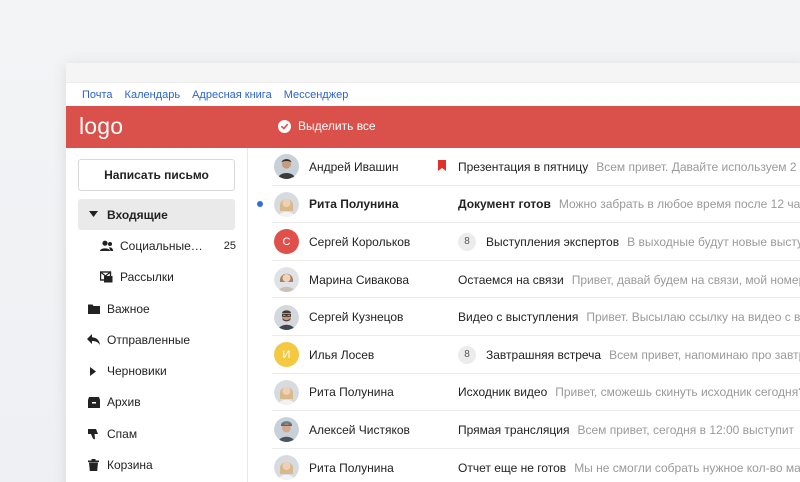 The width and height of the screenshot is (800, 482). What do you see at coordinates (687, 467) in the screenshot?
I see `message-snippet: Мы не смогли собрать нужное кол-во мате` at bounding box center [687, 467].